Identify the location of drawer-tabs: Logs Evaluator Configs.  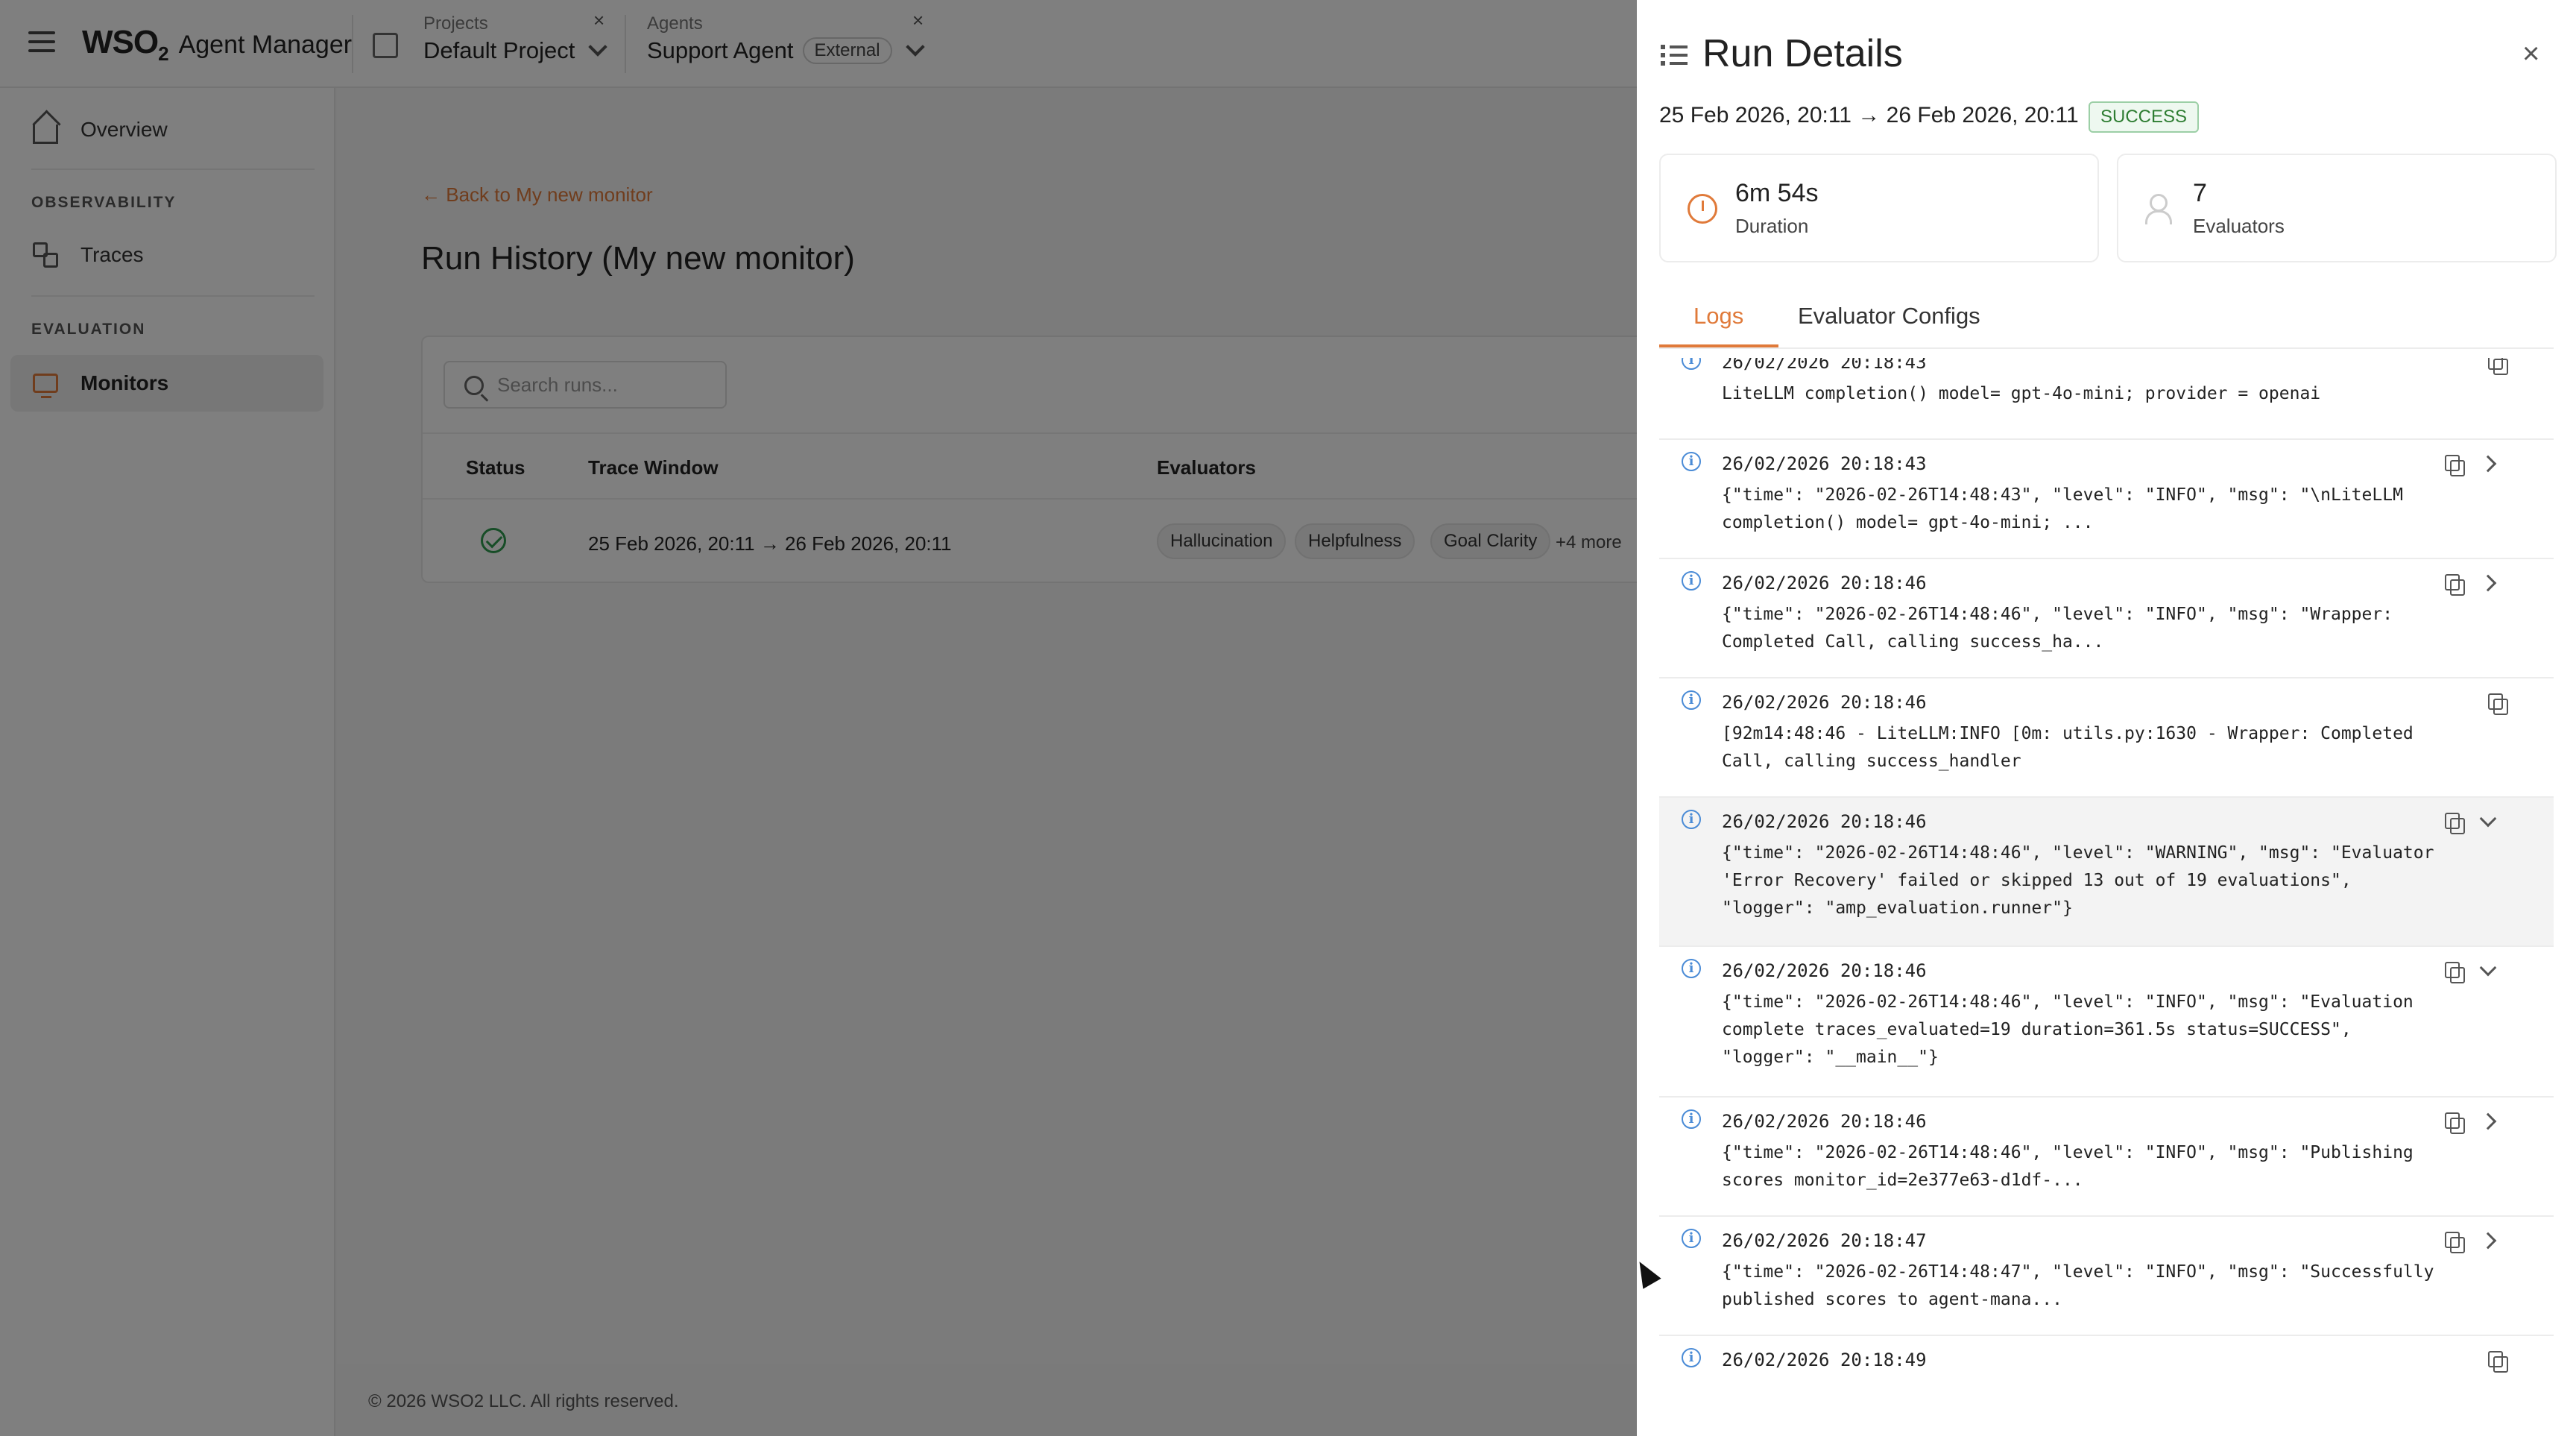
(2106, 315).